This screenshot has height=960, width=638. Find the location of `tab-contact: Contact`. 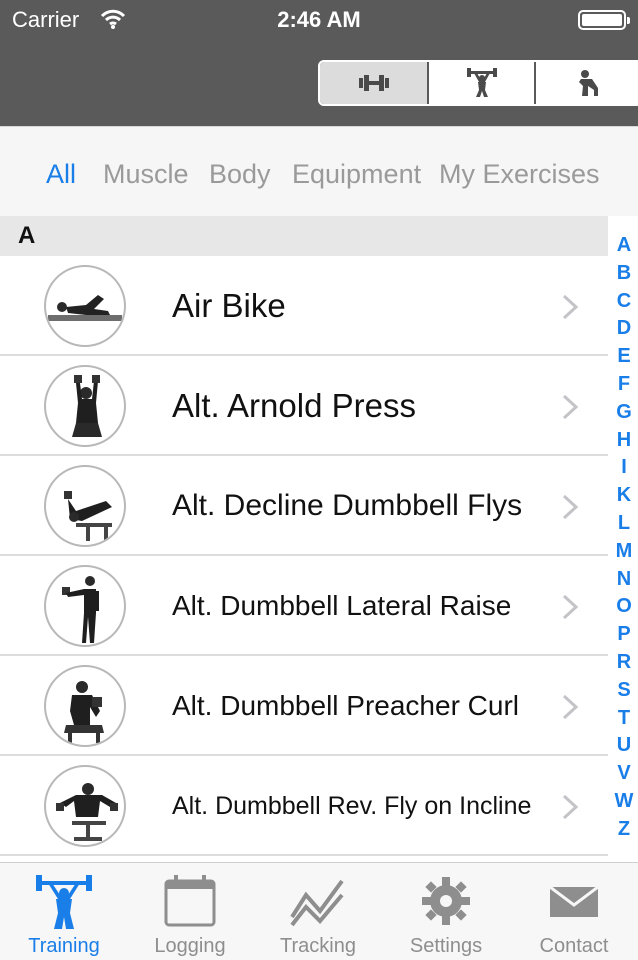

tab-contact: Contact is located at coordinates (574, 911).